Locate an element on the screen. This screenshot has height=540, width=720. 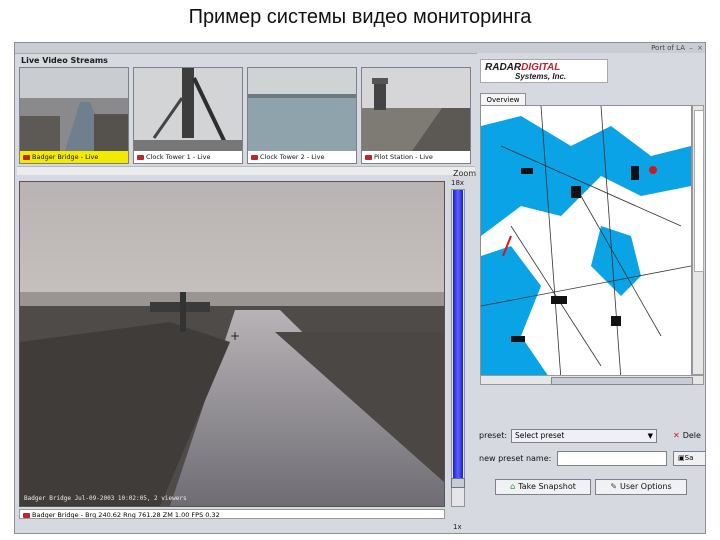
stream-thumb-pilot-station: Pilot Station - Live is located at coordinates (416, 115).